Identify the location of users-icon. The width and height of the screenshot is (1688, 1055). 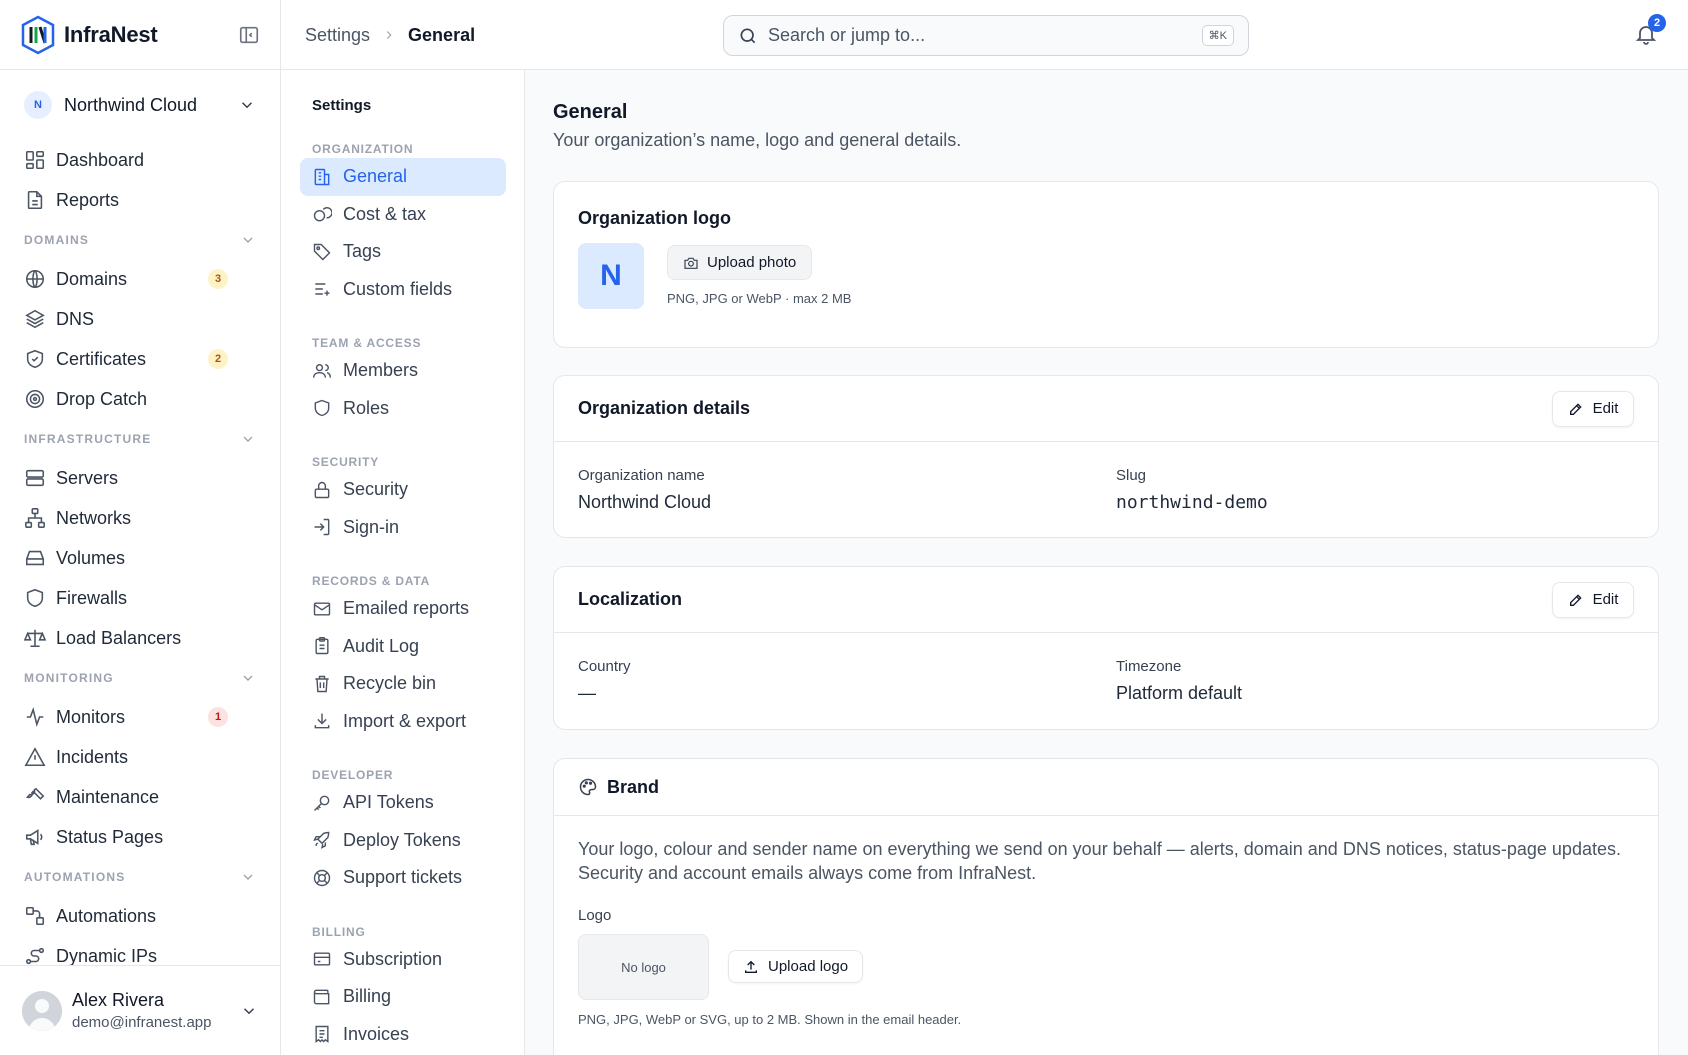
(322, 370).